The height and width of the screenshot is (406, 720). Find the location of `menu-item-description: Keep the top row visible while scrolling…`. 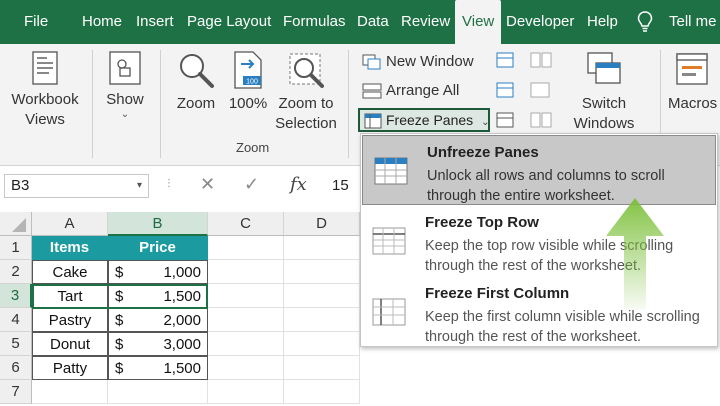

menu-item-description: Keep the top row visible while scrolling… is located at coordinates (549, 256).